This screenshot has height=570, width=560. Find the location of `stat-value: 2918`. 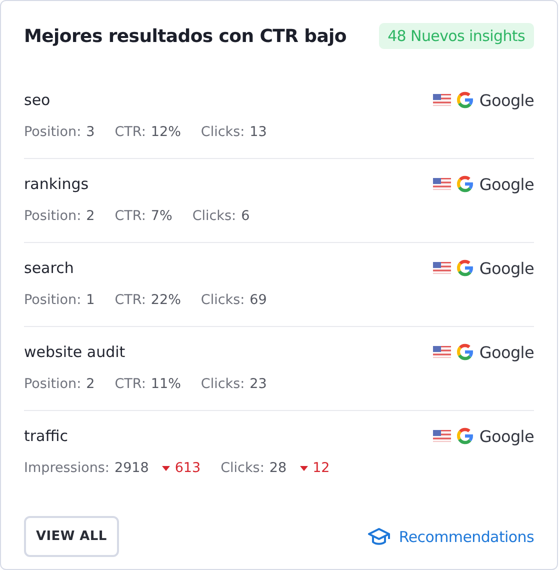

stat-value: 2918 is located at coordinates (131, 468).